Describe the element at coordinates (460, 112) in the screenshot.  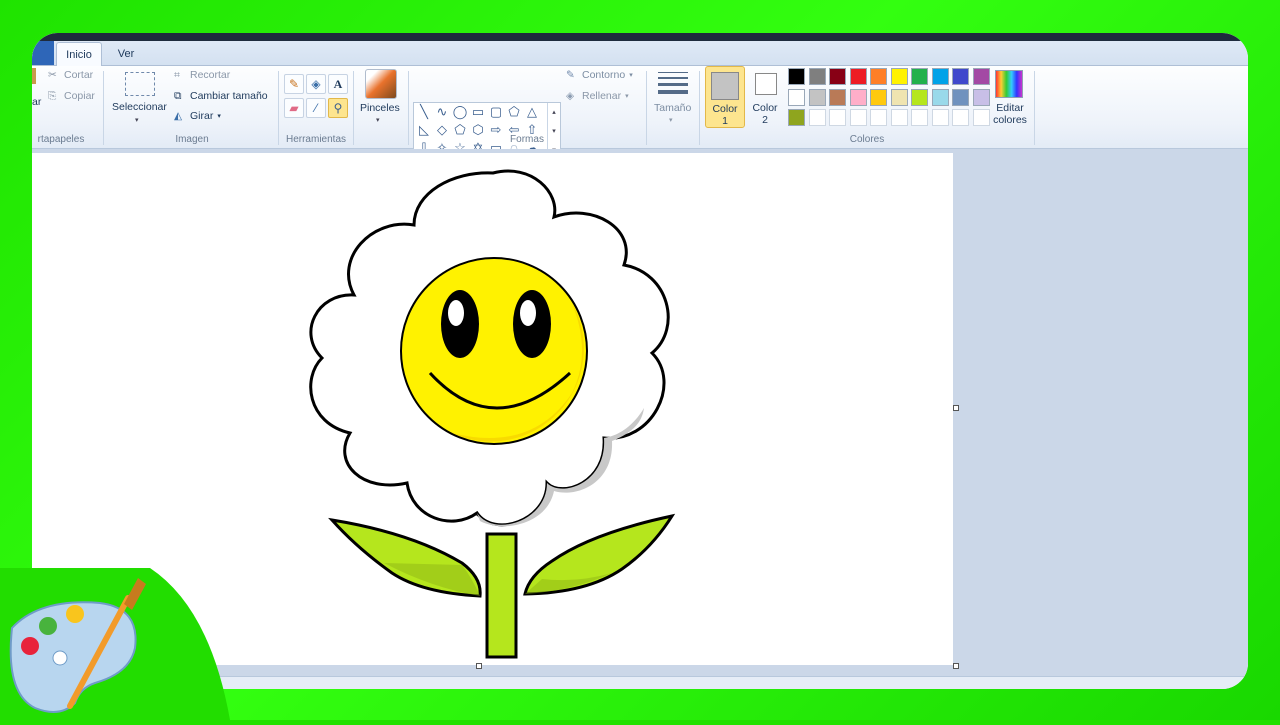
I see `oval-shape-icon: ◯` at that location.